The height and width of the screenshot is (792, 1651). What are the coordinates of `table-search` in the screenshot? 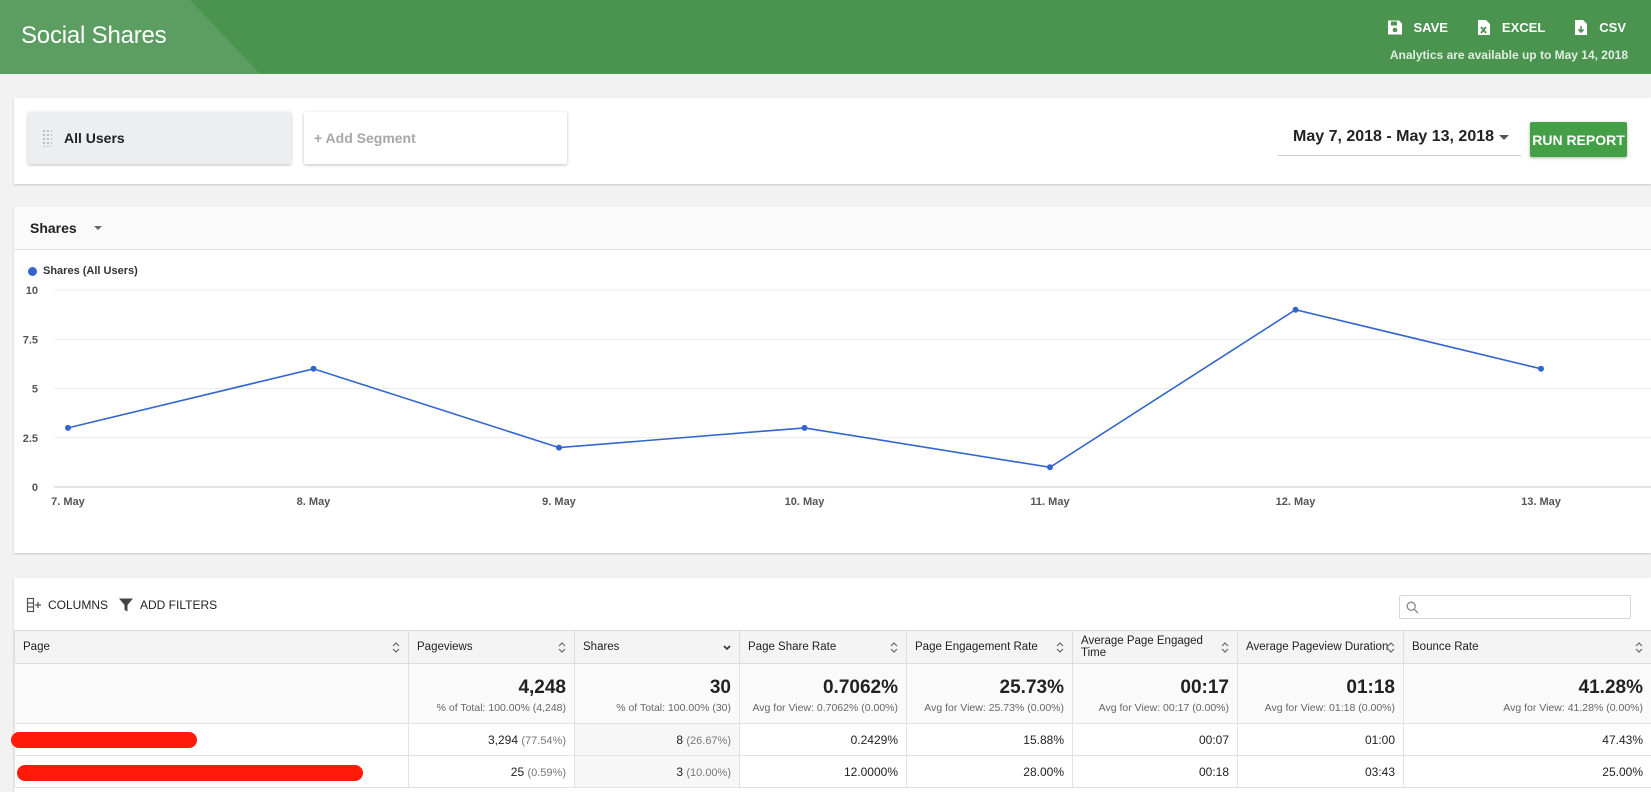 It's located at (1515, 607).